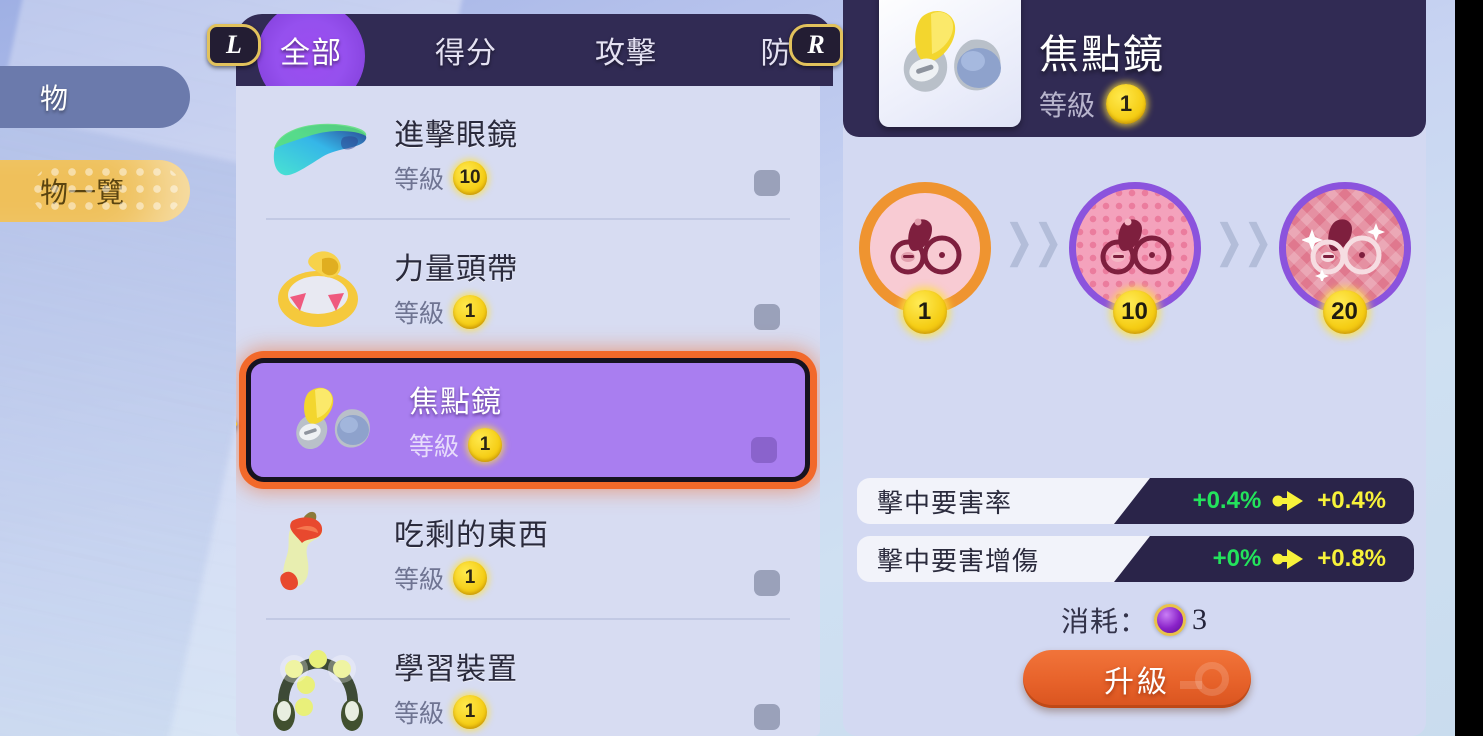 Image resolution: width=1483 pixels, height=736 pixels. Describe the element at coordinates (471, 535) in the screenshot. I see `list-item-name: 吃剩的東西` at that location.